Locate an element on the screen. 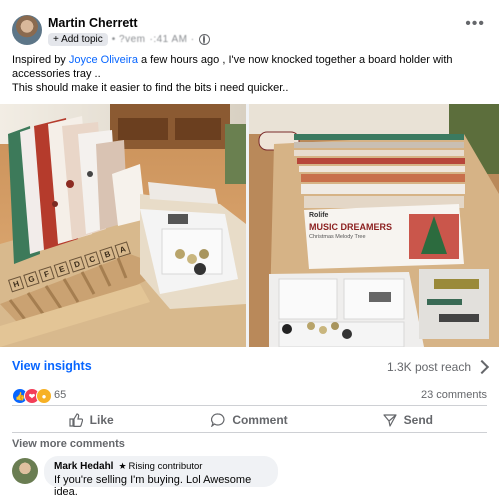 Image resolution: width=499 pixels, height=499 pixels. star-icon: ★ is located at coordinates (122, 466).